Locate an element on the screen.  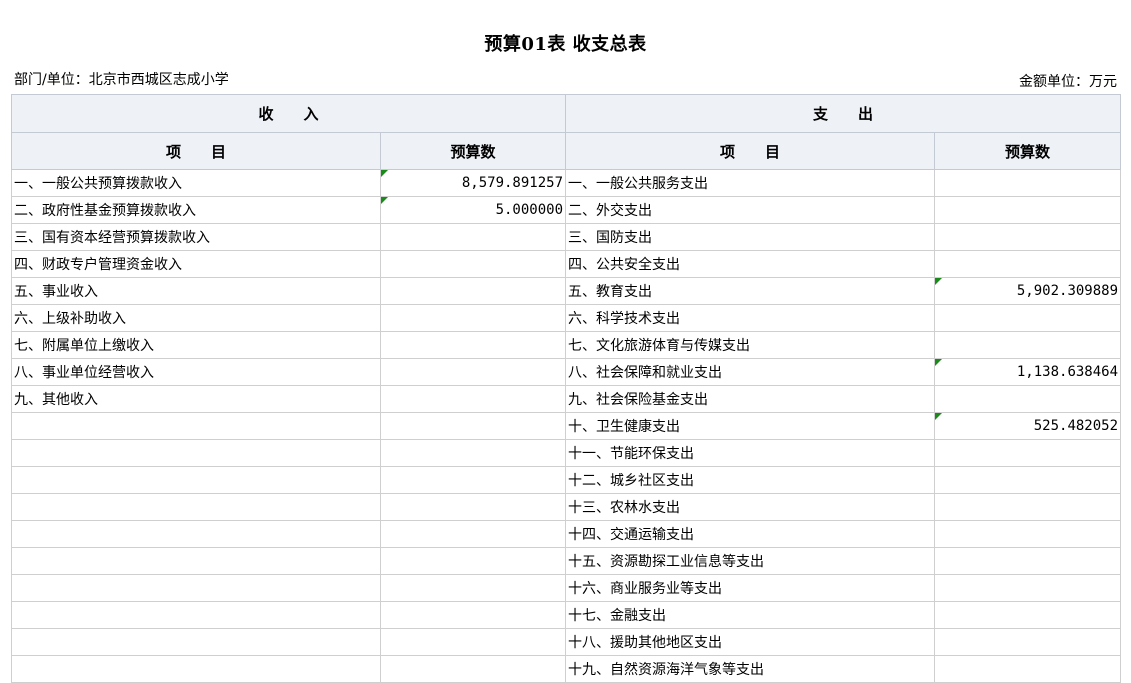
expense-item-cell: 十二、城乡社区支出 is located at coordinates (750, 480).